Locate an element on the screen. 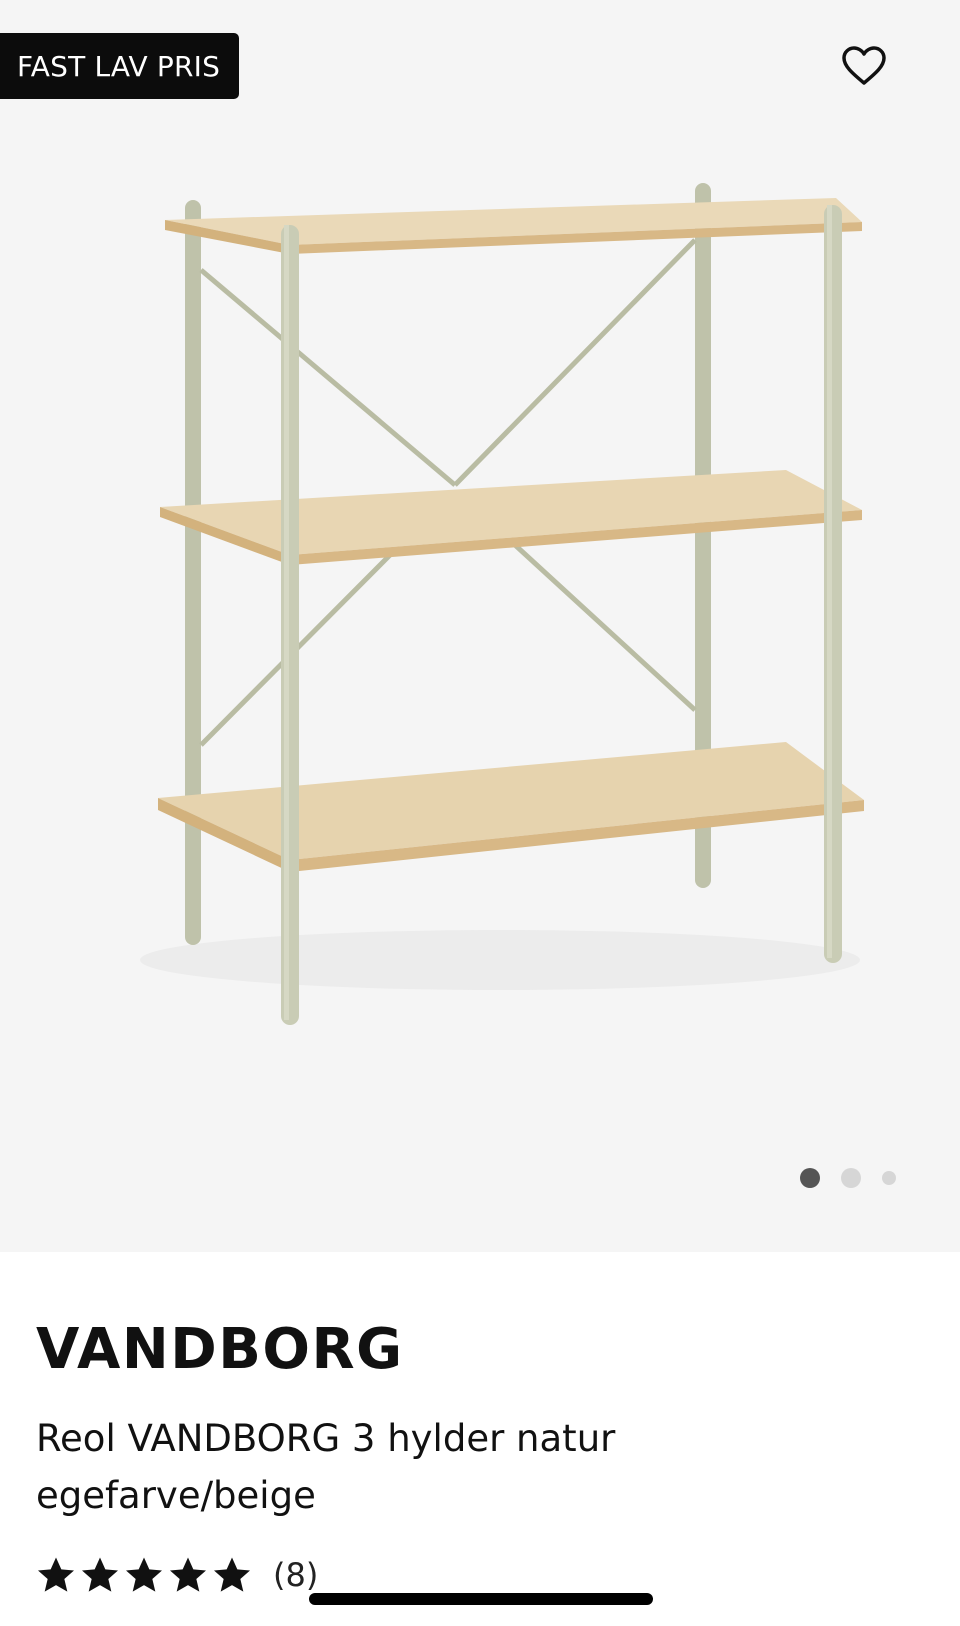 Image resolution: width=960 pixels, height=1626 pixels. product-rating: (8) is located at coordinates (177, 1575).